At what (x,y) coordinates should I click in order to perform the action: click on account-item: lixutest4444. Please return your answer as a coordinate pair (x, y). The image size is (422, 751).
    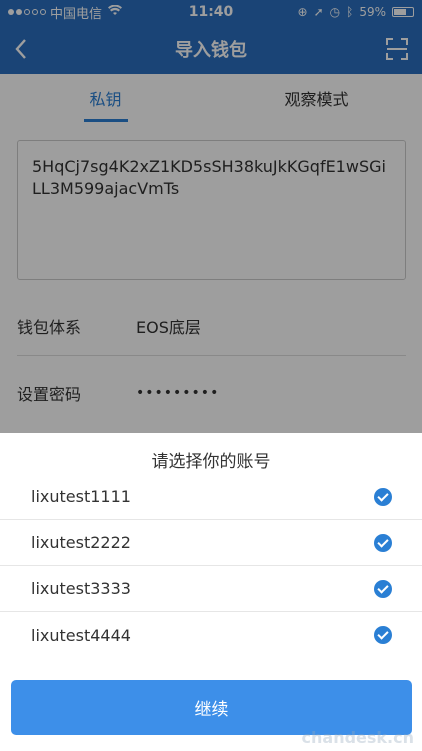
    Looking at the image, I should click on (211, 635).